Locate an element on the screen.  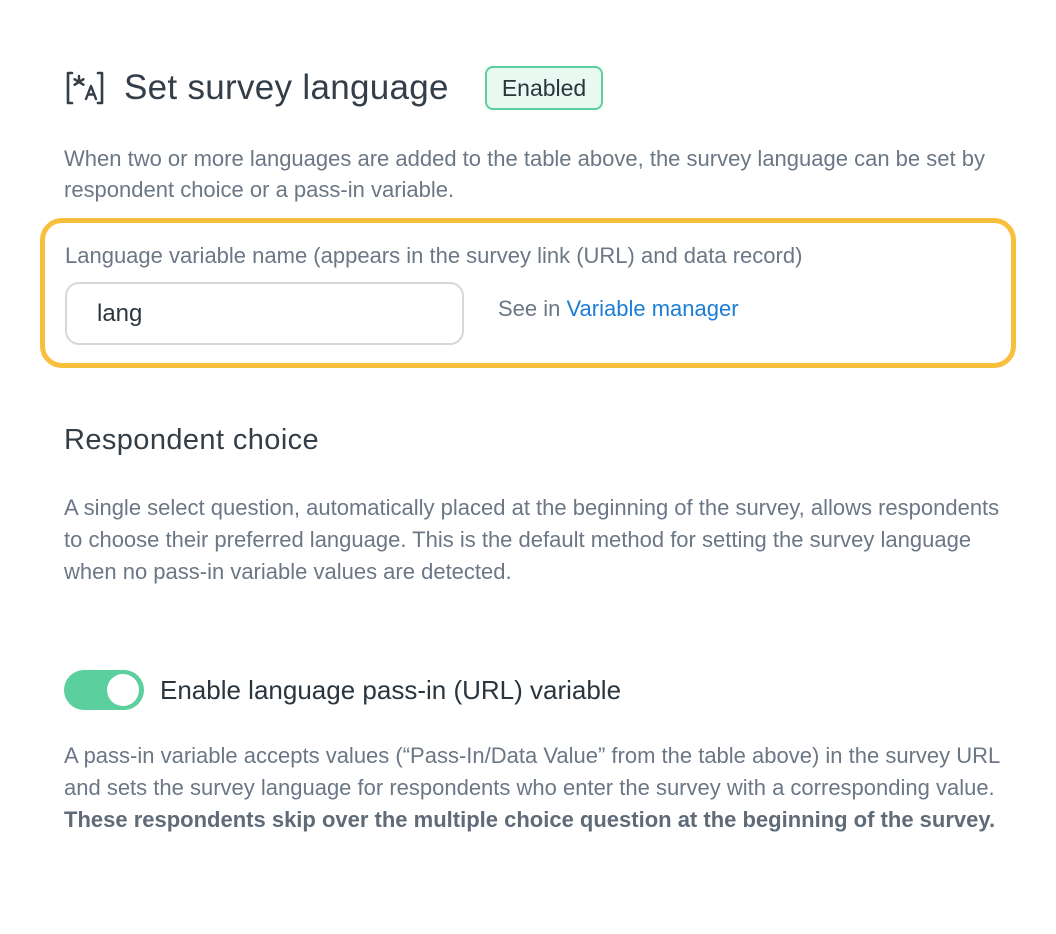
see-in-prefix: See in is located at coordinates (532, 308).